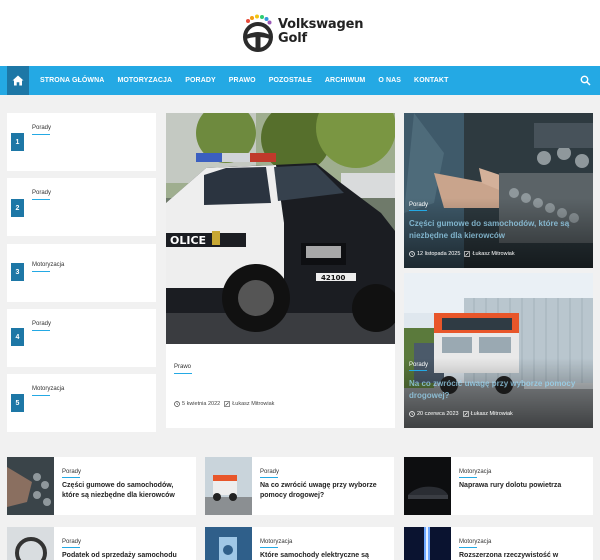  Describe the element at coordinates (290, 80) in the screenshot. I see `nav-item-pozostale: POZOSTAŁE` at that location.